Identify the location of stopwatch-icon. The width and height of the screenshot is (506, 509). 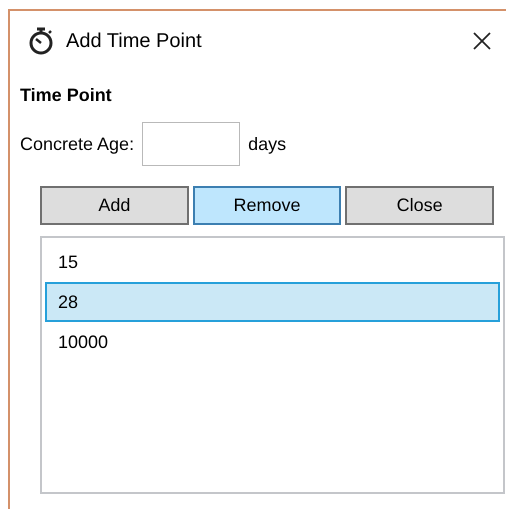
(41, 41).